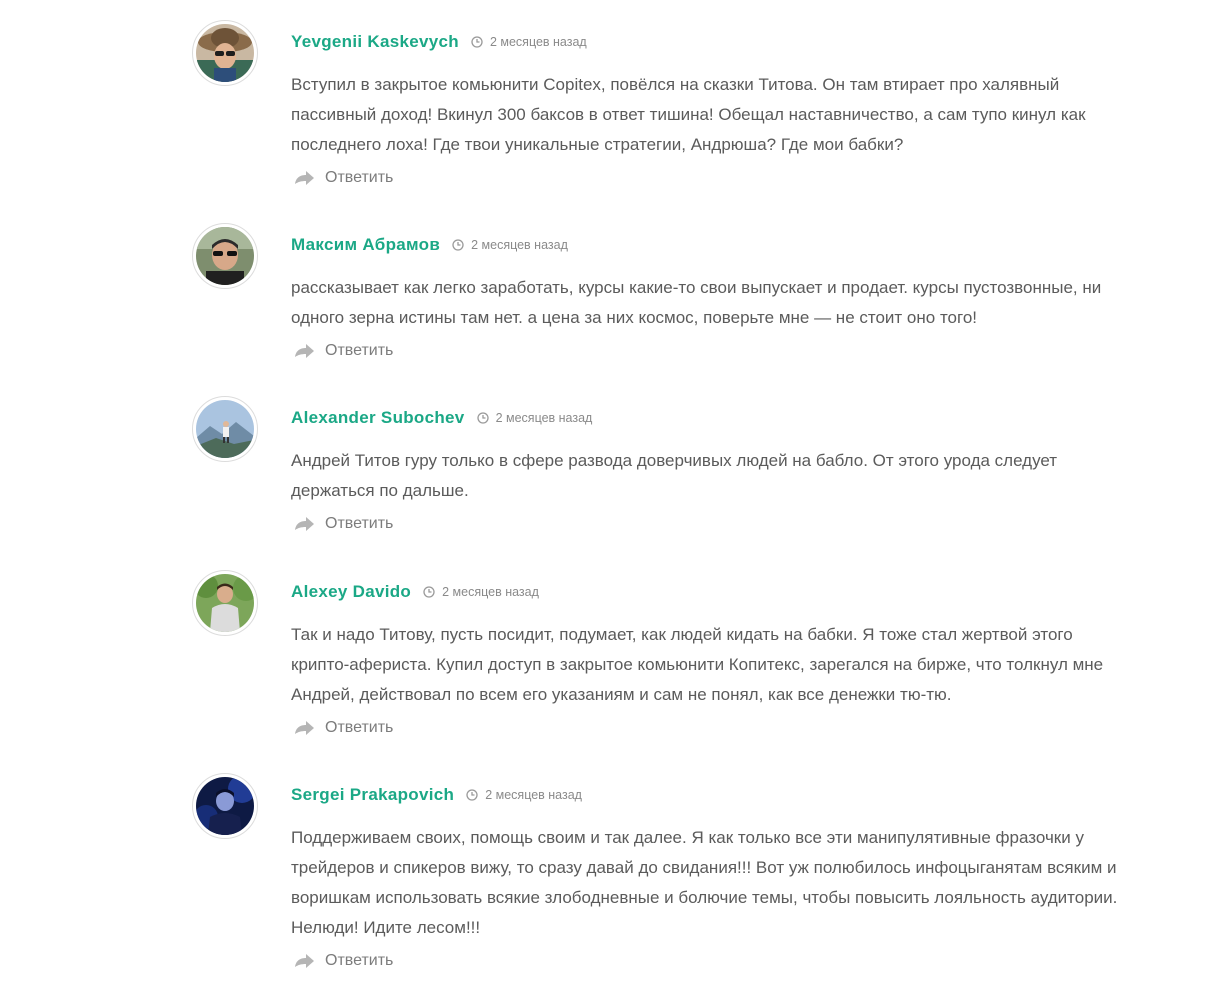  Describe the element at coordinates (711, 245) in the screenshot. I see `comment-meta: Максим Абрамов 2 месяцев назад` at that location.